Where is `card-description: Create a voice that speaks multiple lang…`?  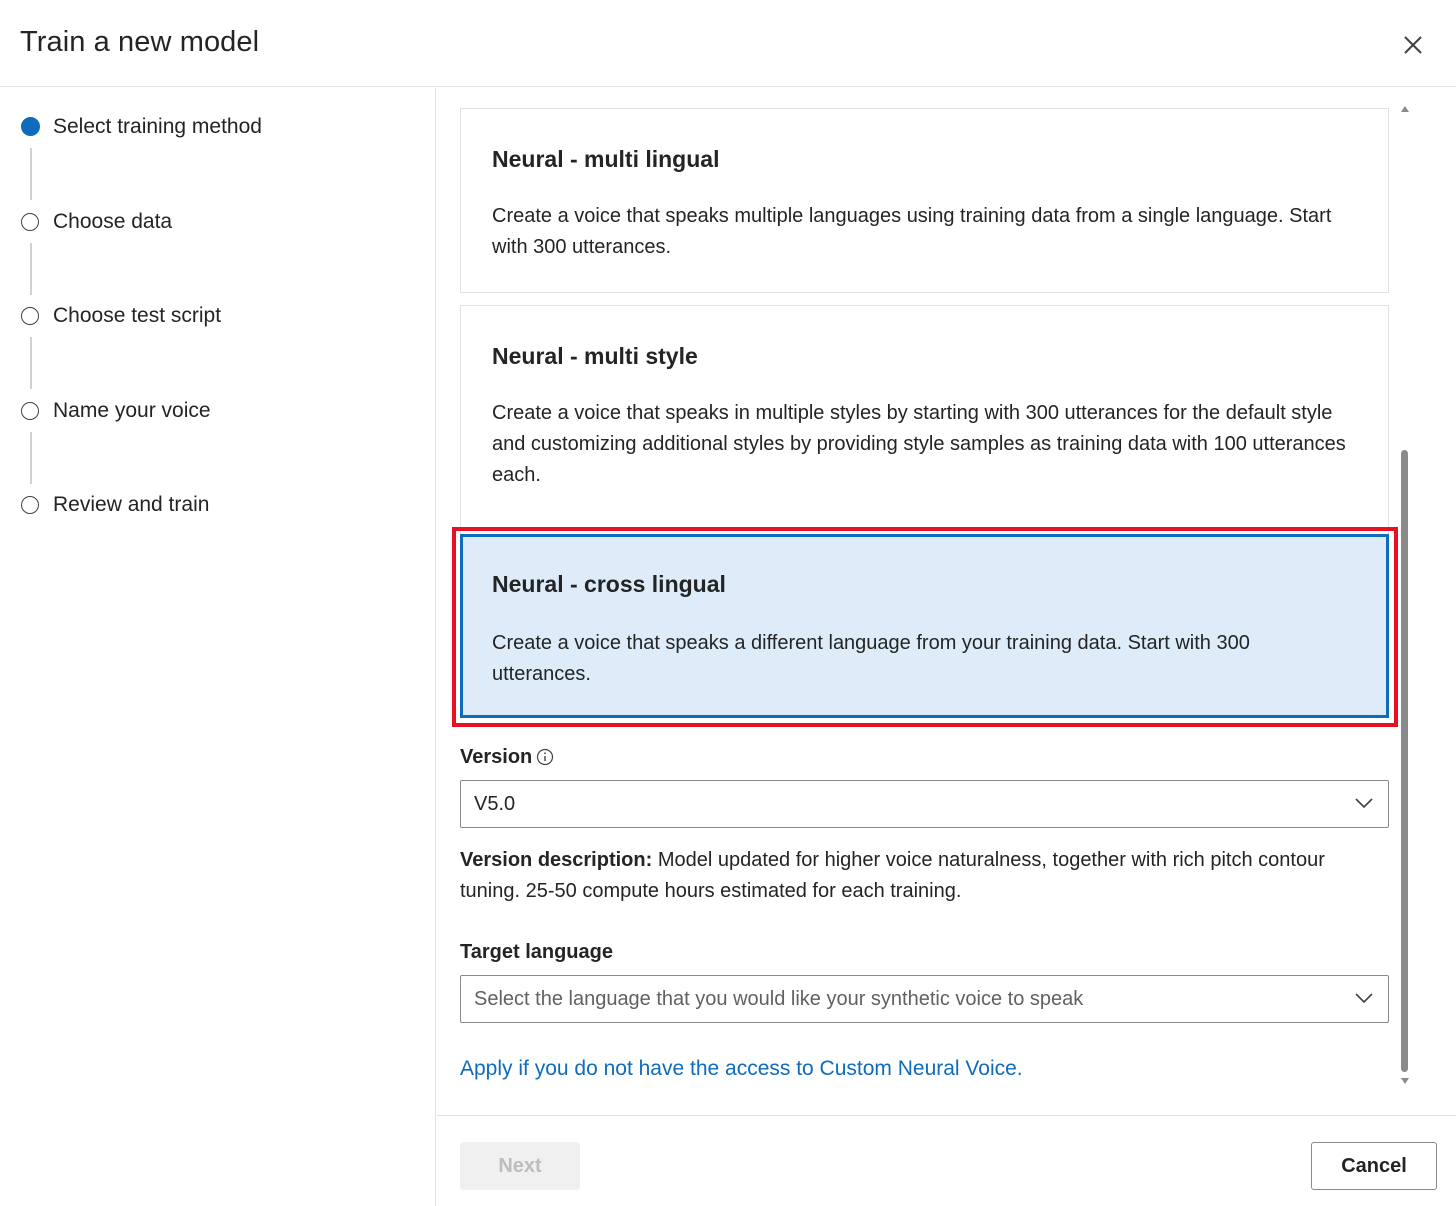
card-description: Create a voice that speaks multiple lang… is located at coordinates (912, 231).